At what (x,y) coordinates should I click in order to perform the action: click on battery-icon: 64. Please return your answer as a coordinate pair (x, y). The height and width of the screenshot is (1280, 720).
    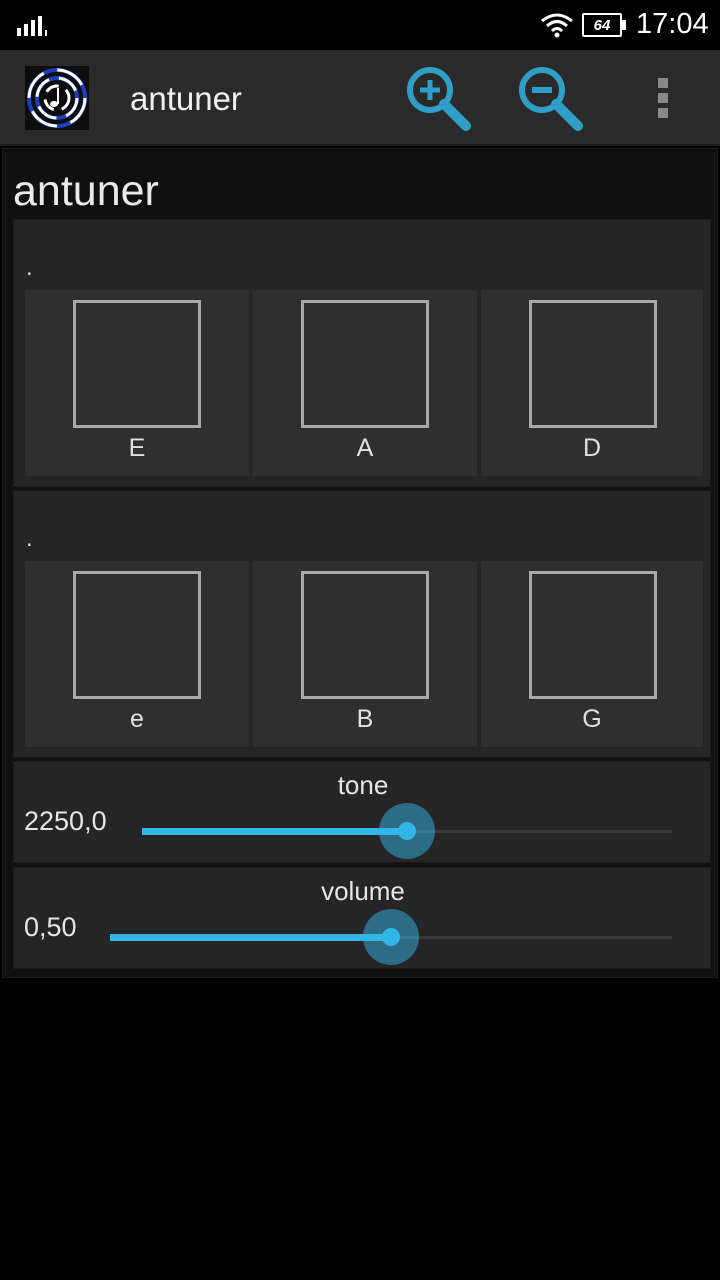
    Looking at the image, I should click on (604, 25).